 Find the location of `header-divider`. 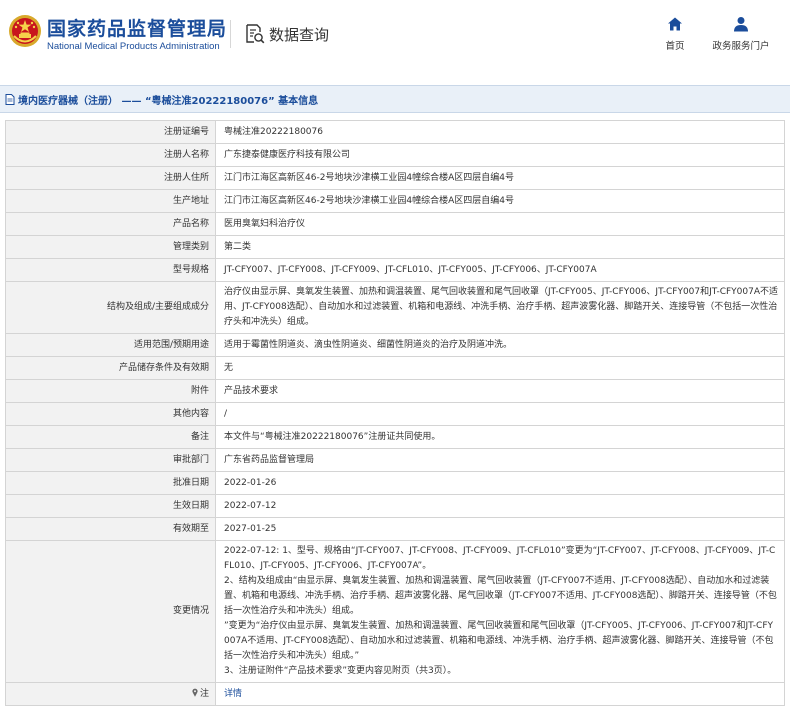

header-divider is located at coordinates (230, 34).